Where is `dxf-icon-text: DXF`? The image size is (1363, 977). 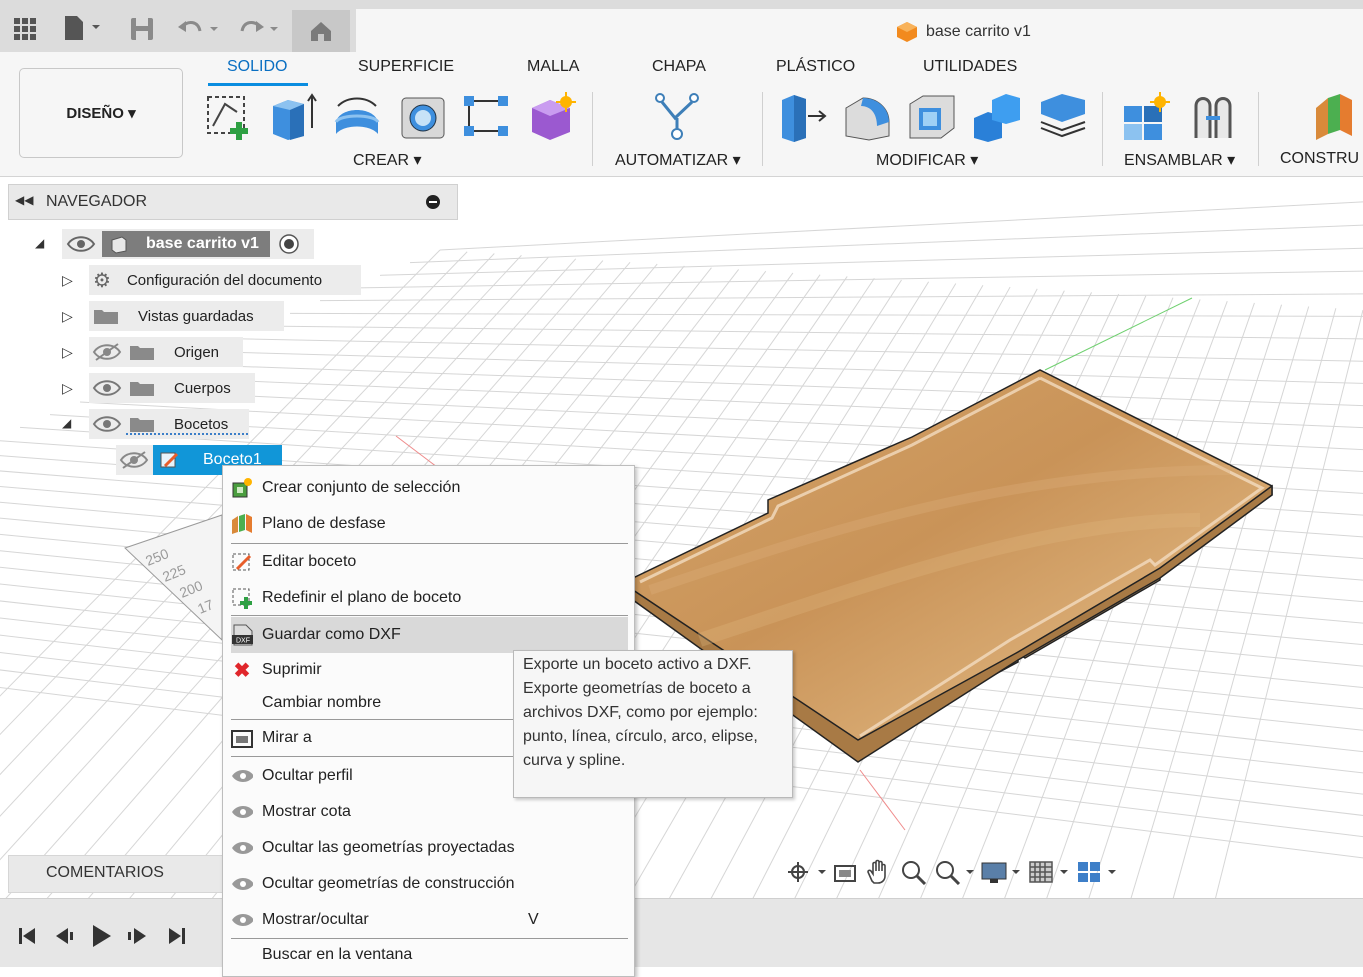 dxf-icon-text: DXF is located at coordinates (243, 641).